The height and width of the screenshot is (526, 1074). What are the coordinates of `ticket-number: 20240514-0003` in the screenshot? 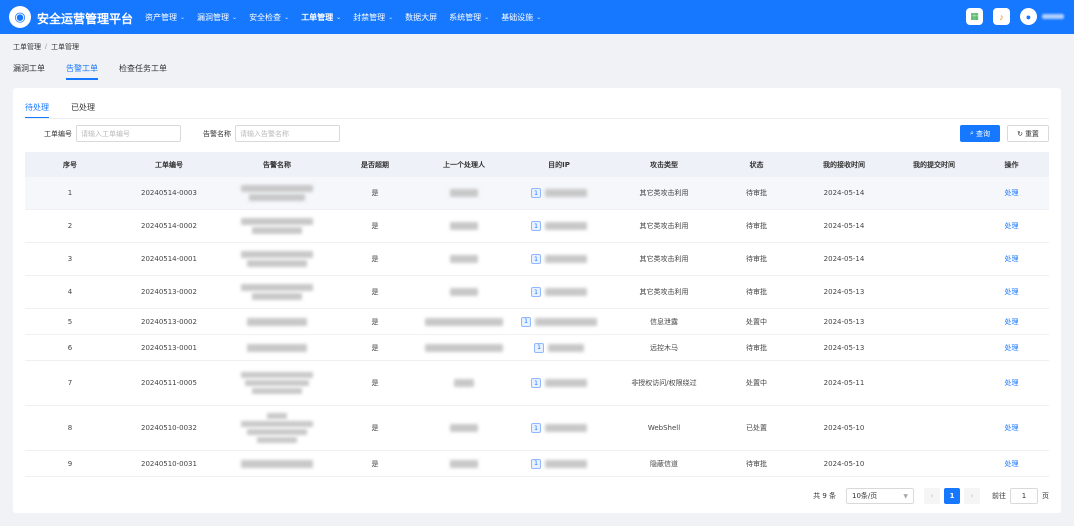 It's located at (169, 193).